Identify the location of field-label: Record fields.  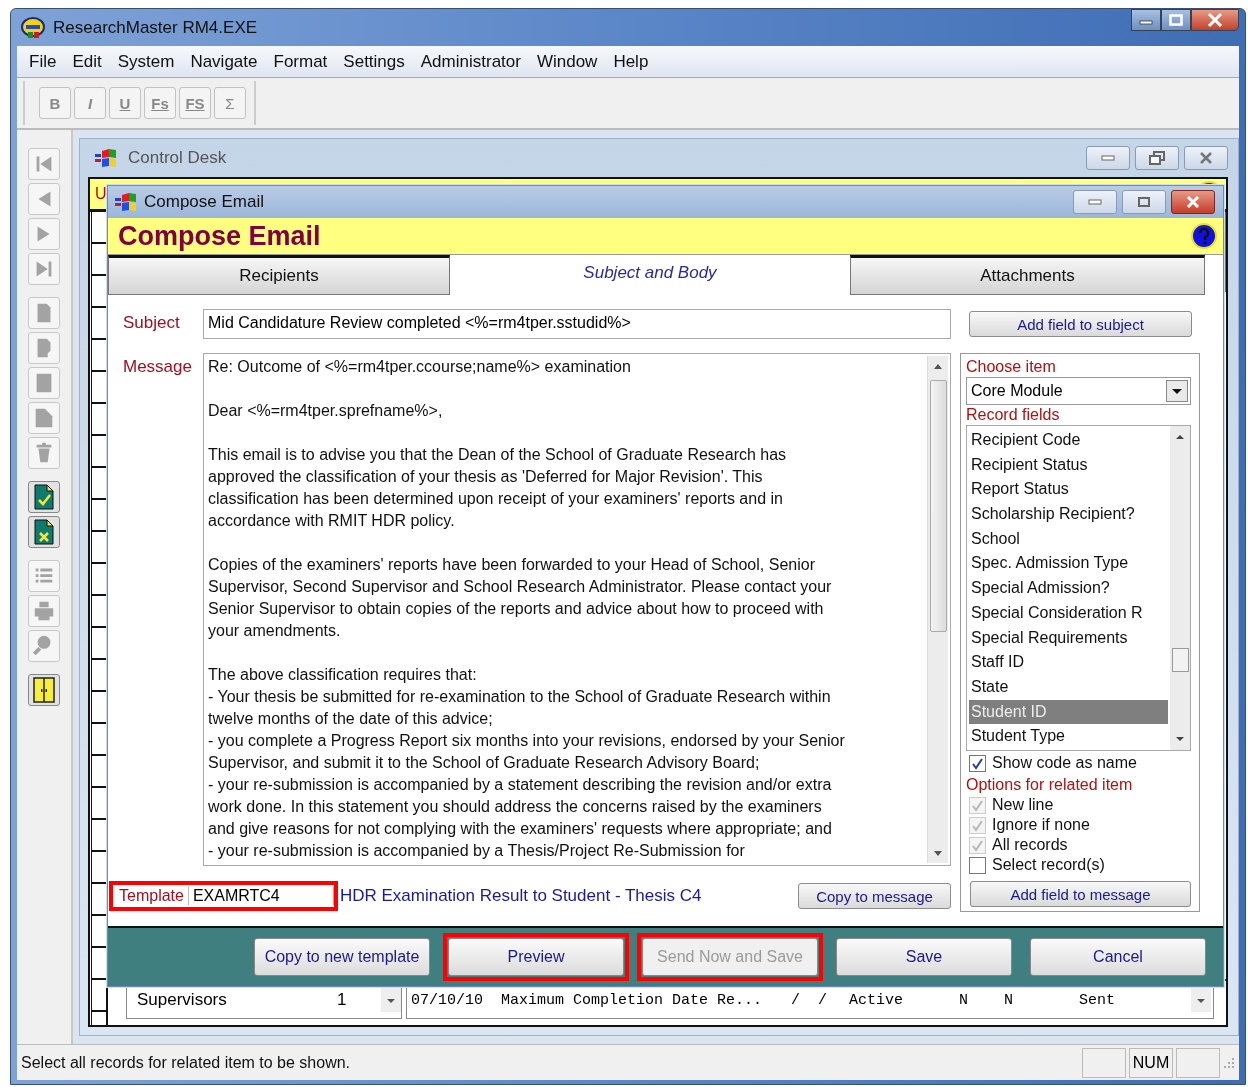
(1013, 415).